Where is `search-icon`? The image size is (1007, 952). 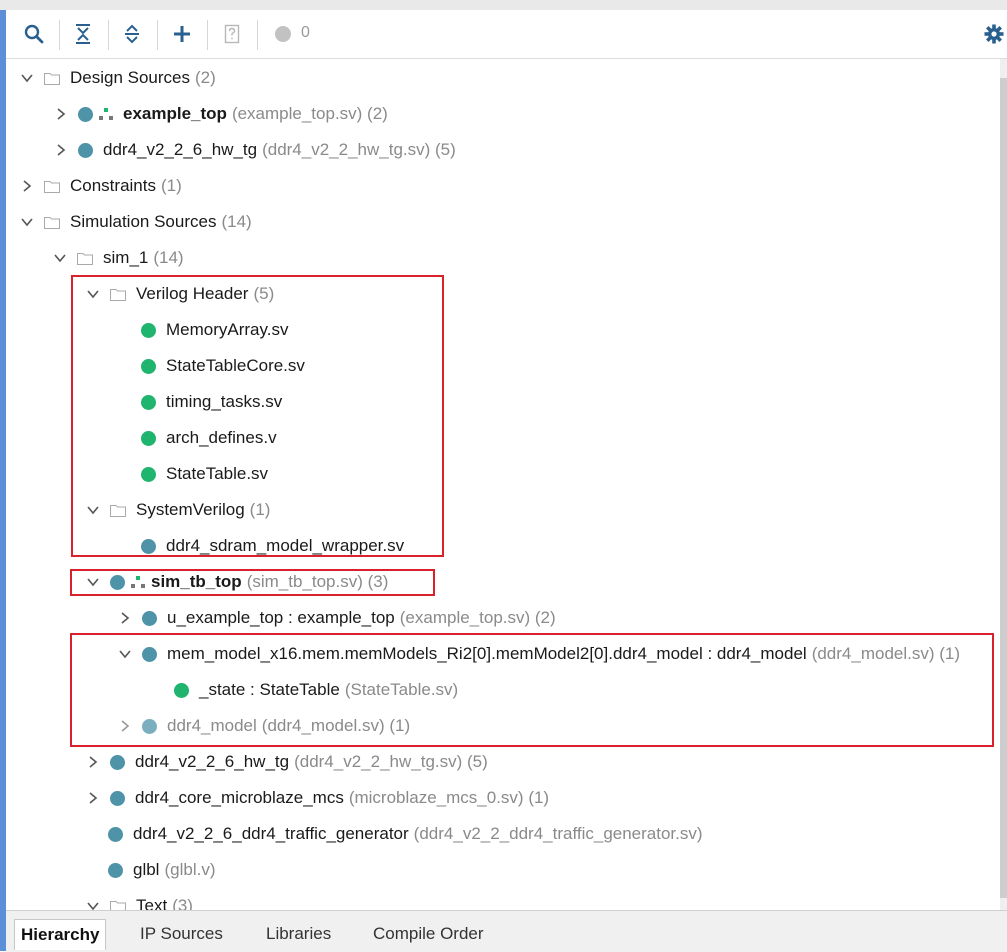 search-icon is located at coordinates (34, 34).